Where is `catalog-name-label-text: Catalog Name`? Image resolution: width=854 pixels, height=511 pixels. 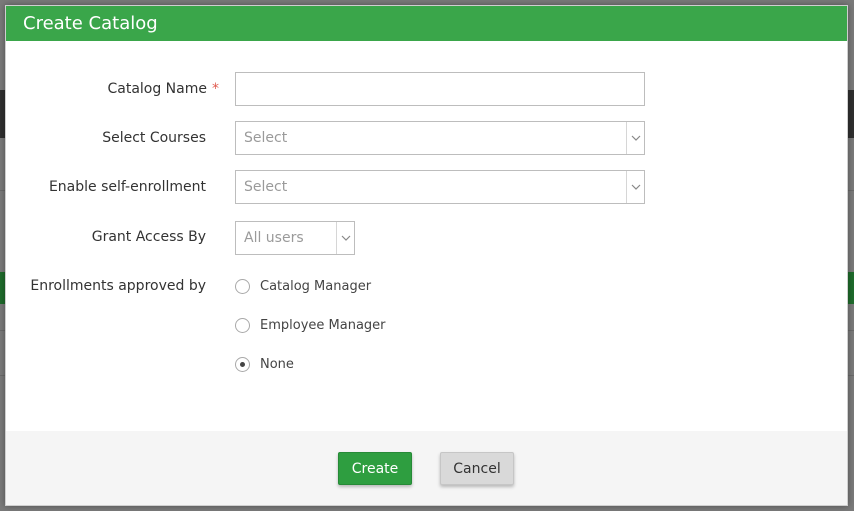 catalog-name-label-text: Catalog Name is located at coordinates (157, 89).